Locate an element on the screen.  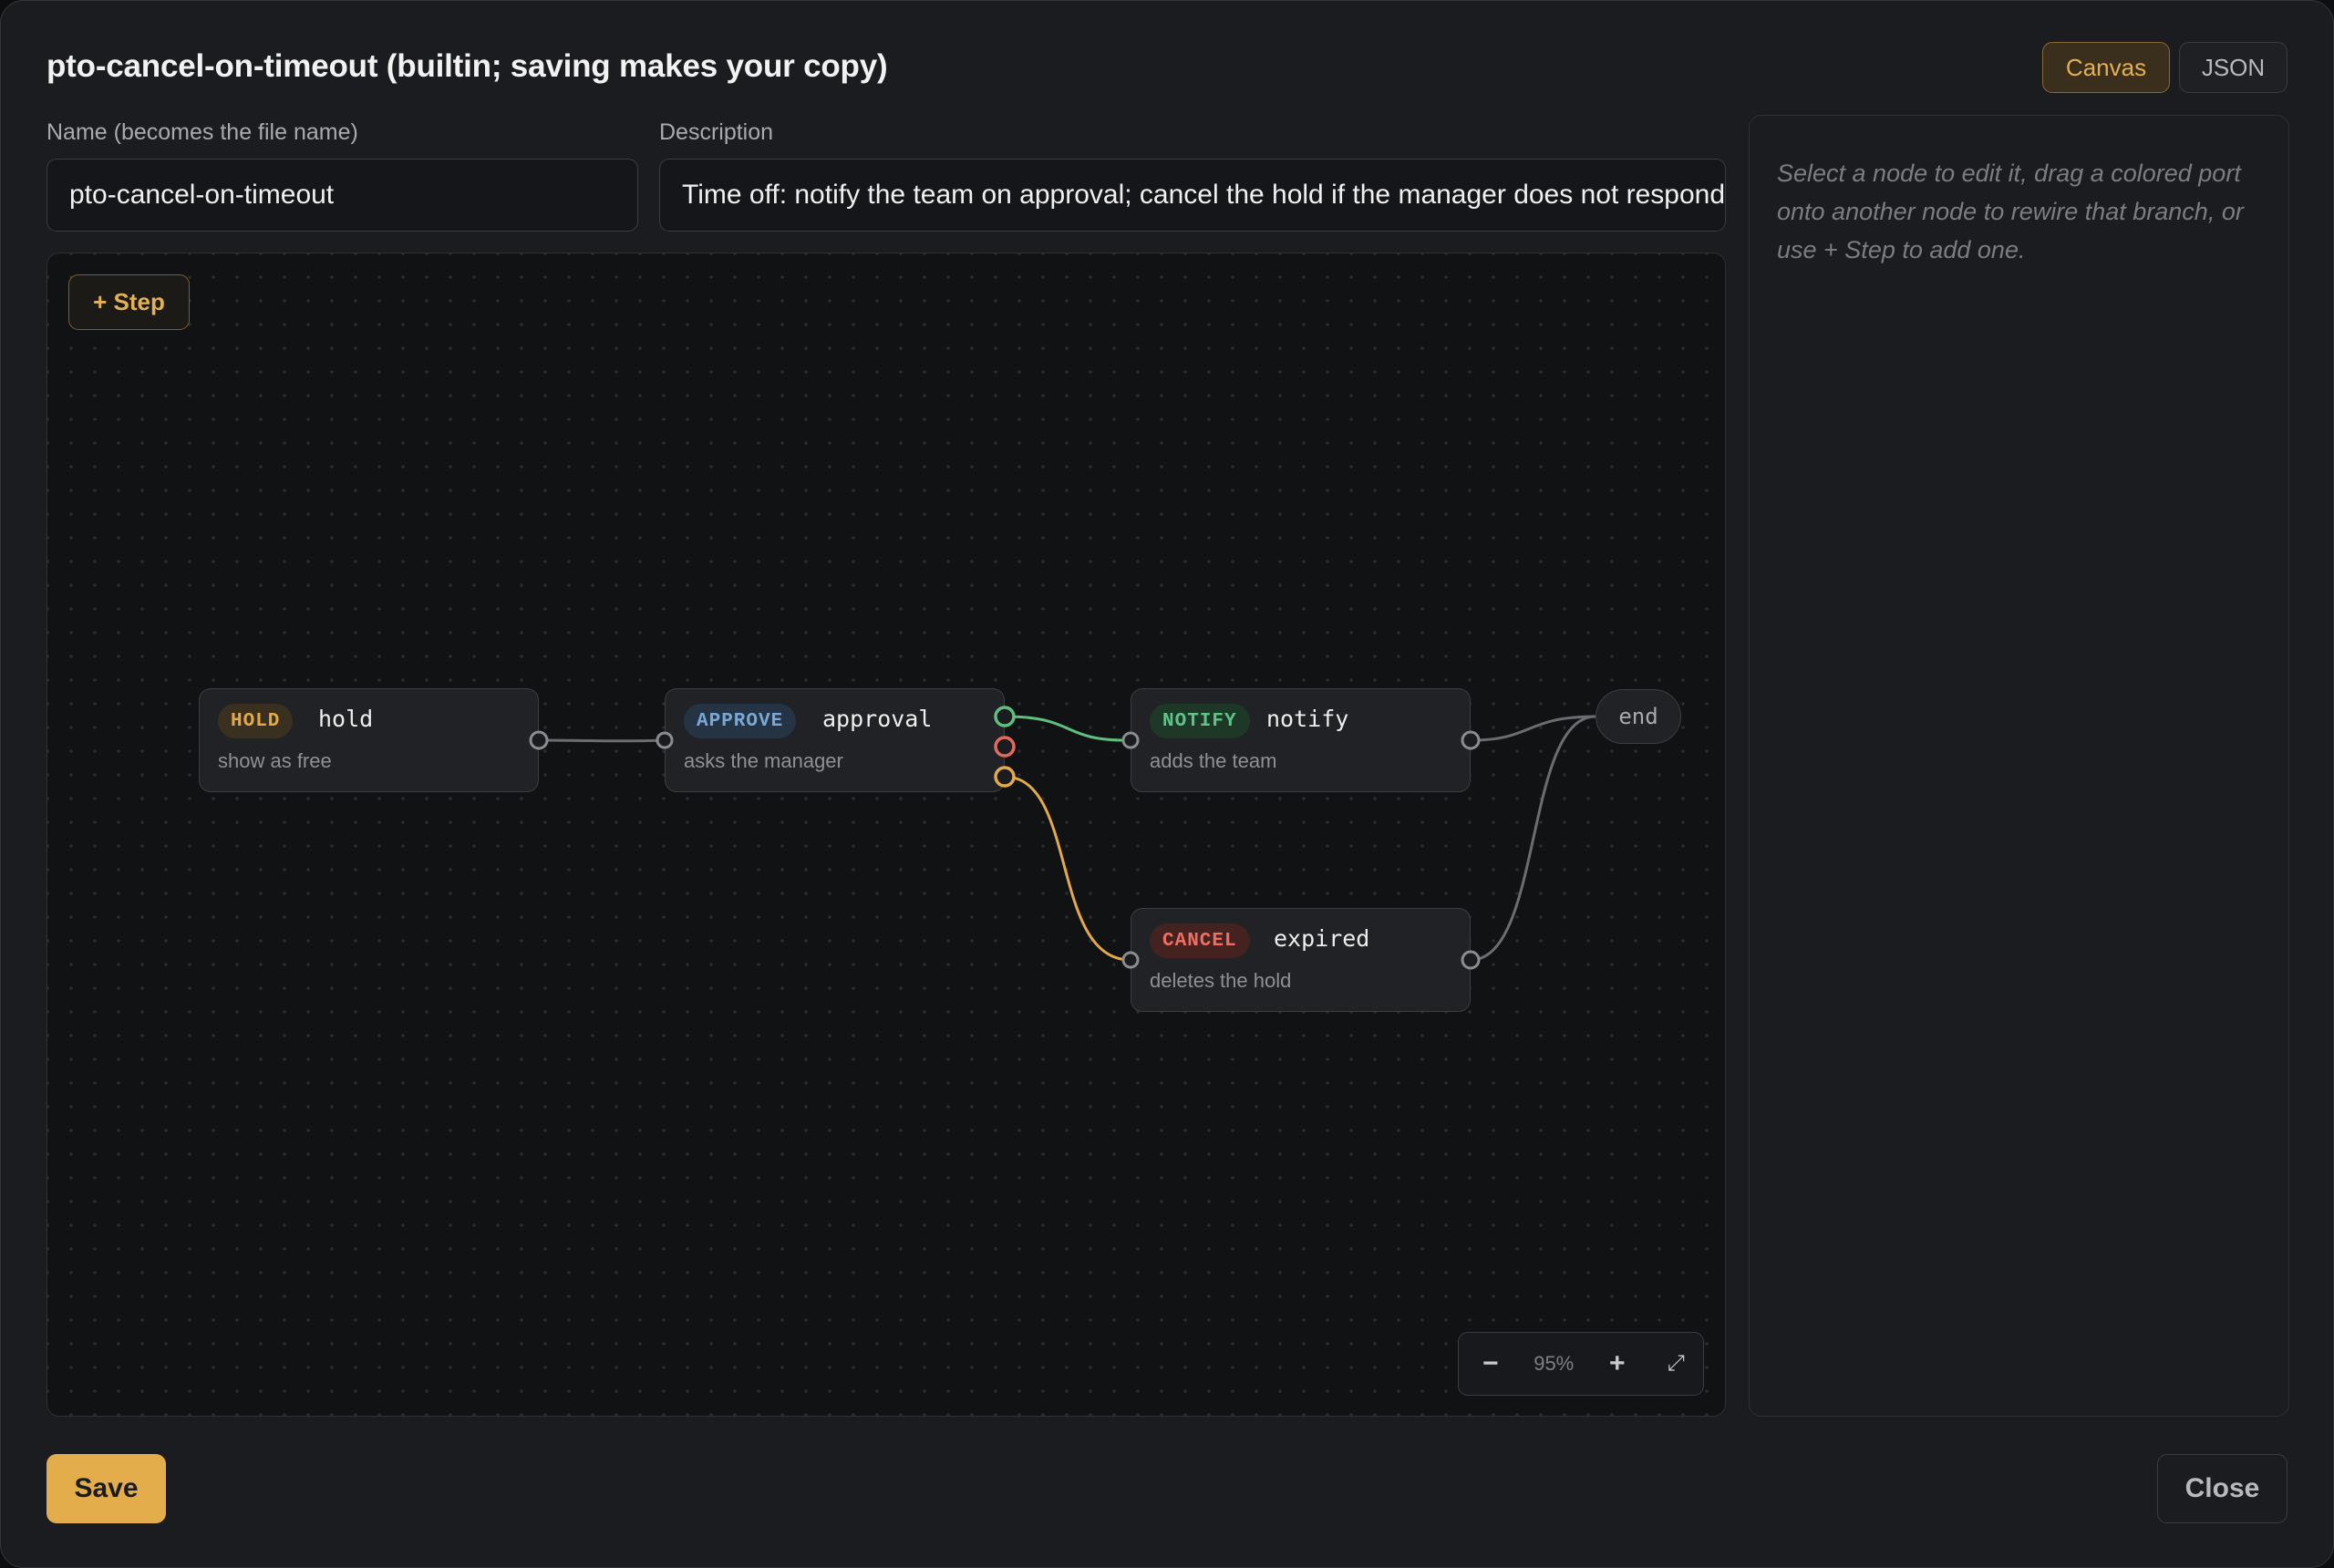
node-description: asks the manager is located at coordinates (763, 760).